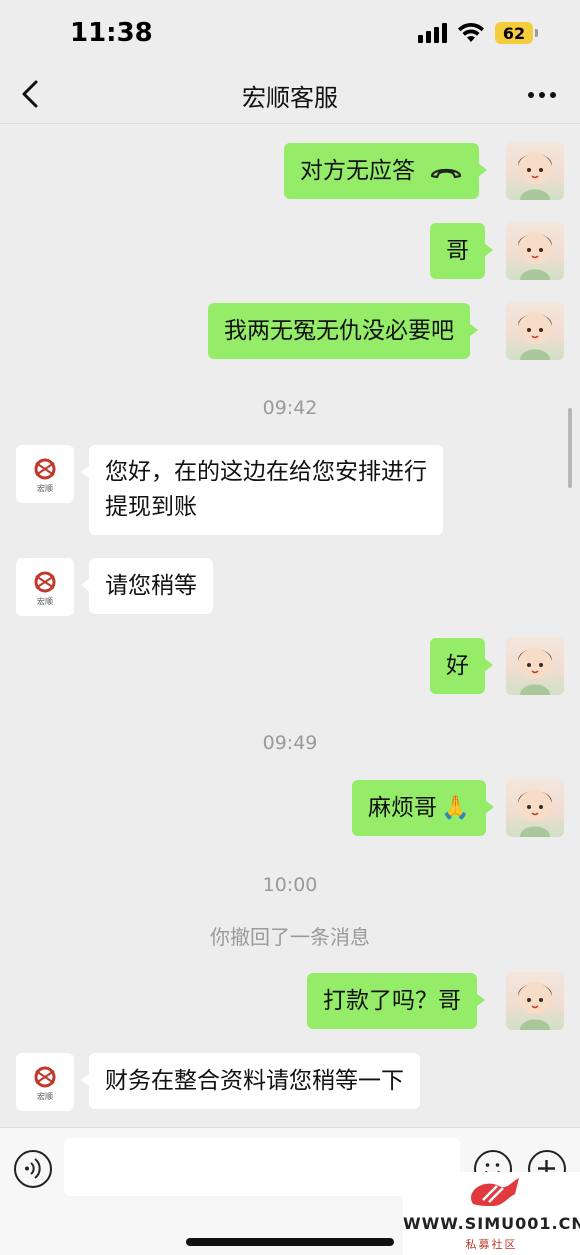 The image size is (580, 1255). What do you see at coordinates (254, 1081) in the screenshot?
I see `message-text: 财务在整合资料请您稍等一下` at bounding box center [254, 1081].